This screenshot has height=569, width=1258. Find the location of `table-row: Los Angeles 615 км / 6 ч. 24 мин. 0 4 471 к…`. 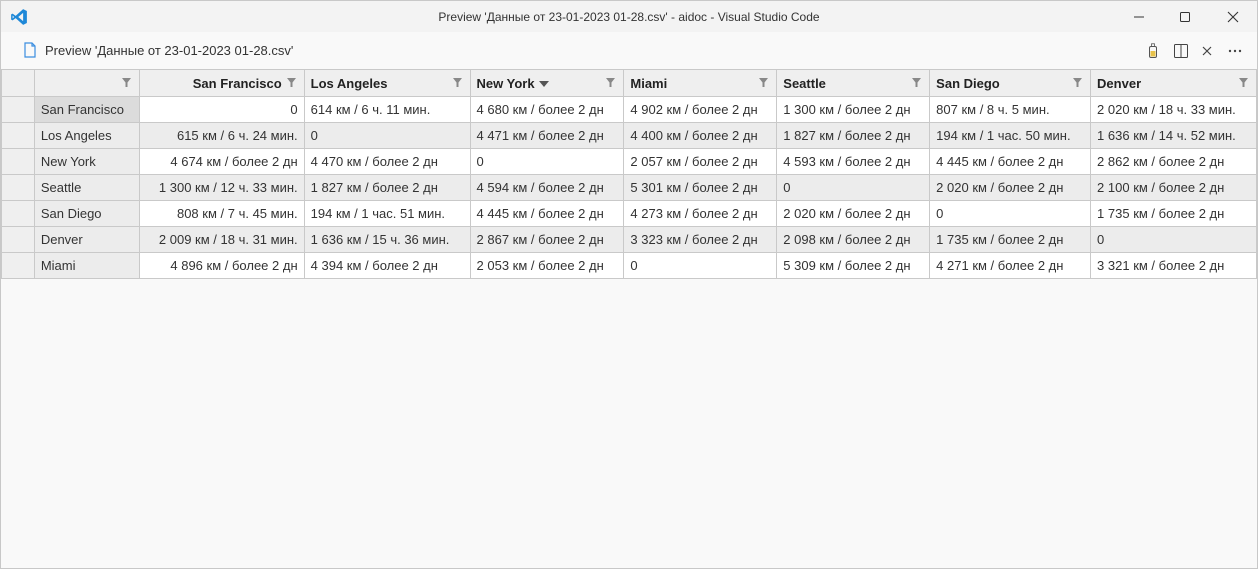

table-row: Los Angeles 615 км / 6 ч. 24 мин. 0 4 471 к… is located at coordinates (629, 135).